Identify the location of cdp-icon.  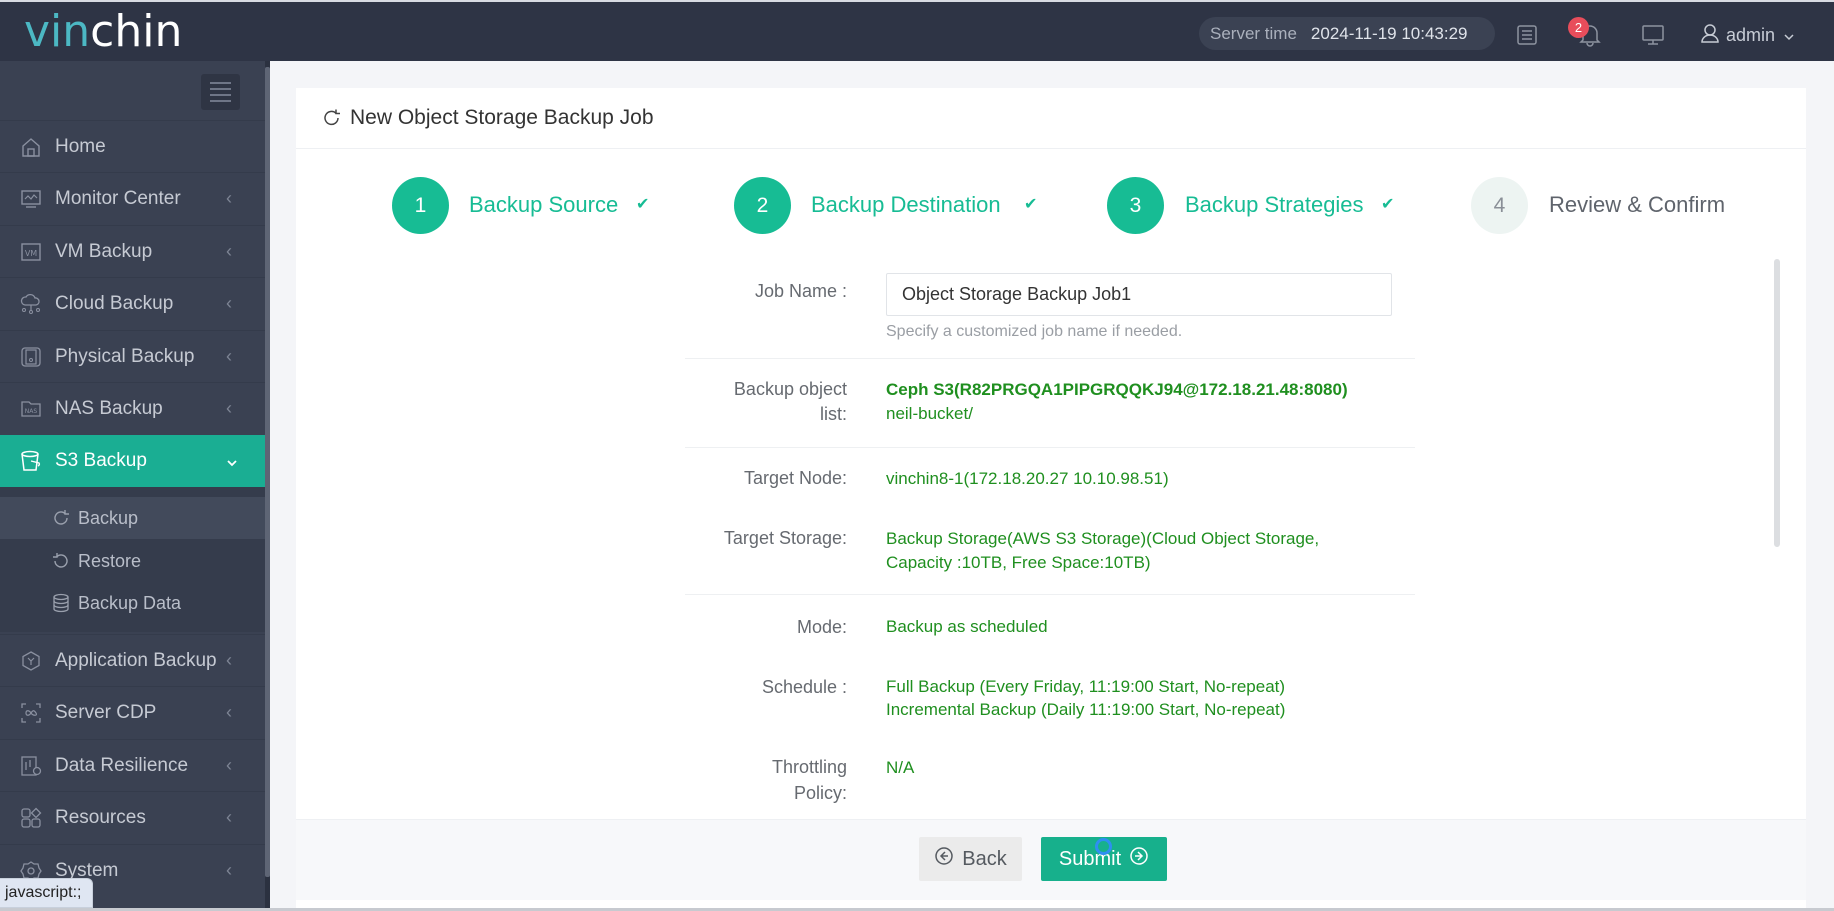
(31, 713).